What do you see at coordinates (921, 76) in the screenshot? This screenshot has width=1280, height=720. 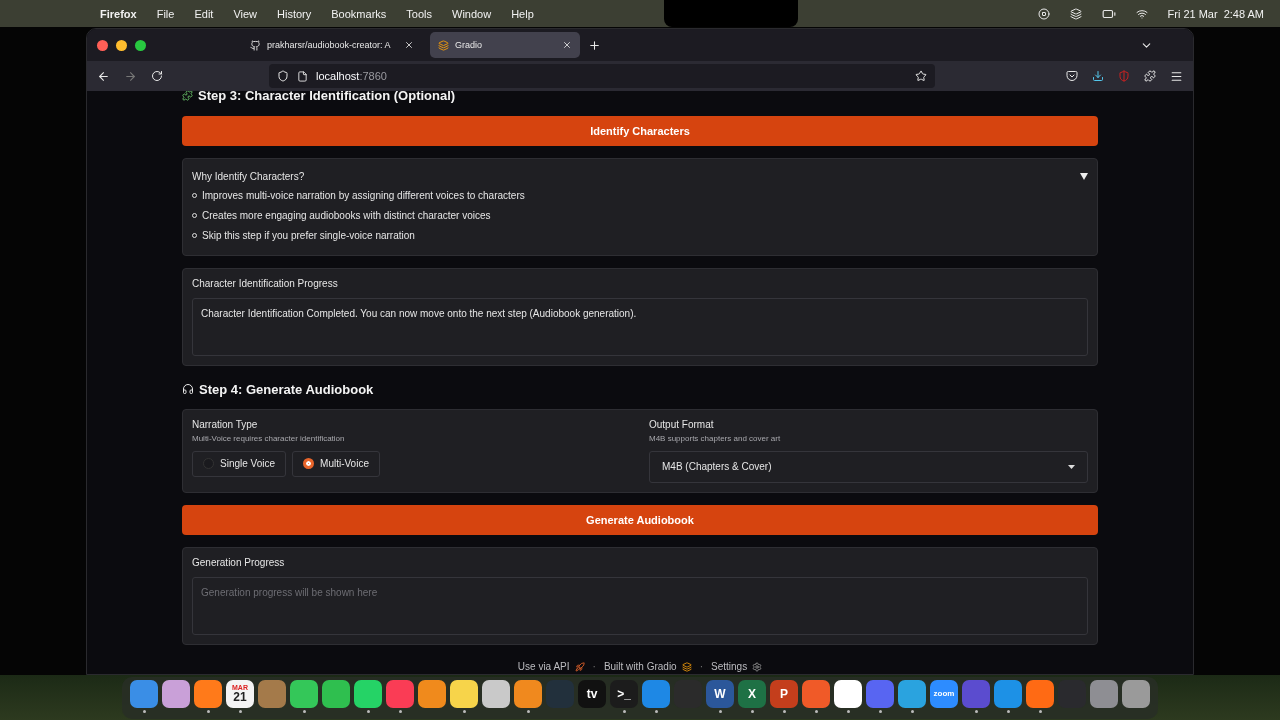 I see `star-icon` at bounding box center [921, 76].